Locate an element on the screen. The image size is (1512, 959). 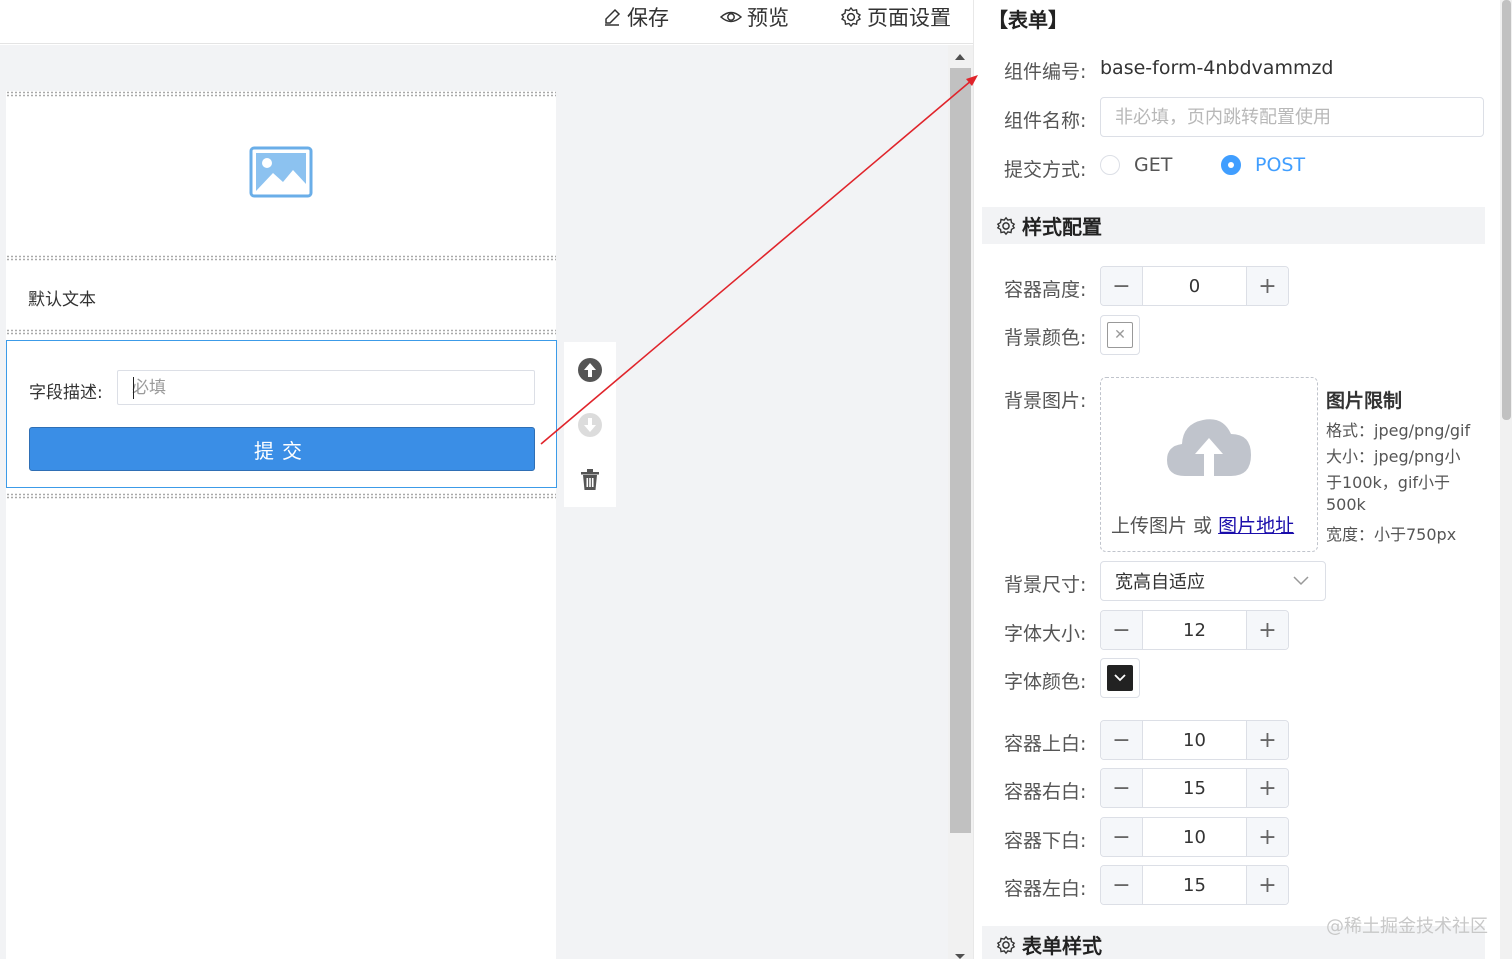
image-limit-size-gif: 500k is located at coordinates (1346, 504).